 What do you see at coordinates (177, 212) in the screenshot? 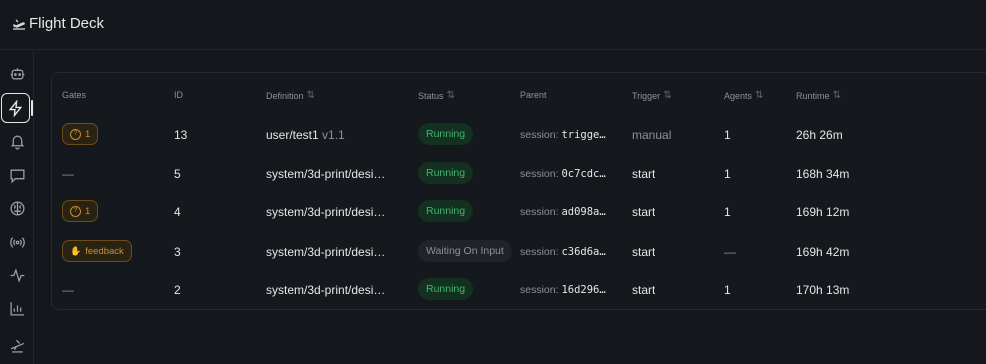
I see `run-id: 4` at bounding box center [177, 212].